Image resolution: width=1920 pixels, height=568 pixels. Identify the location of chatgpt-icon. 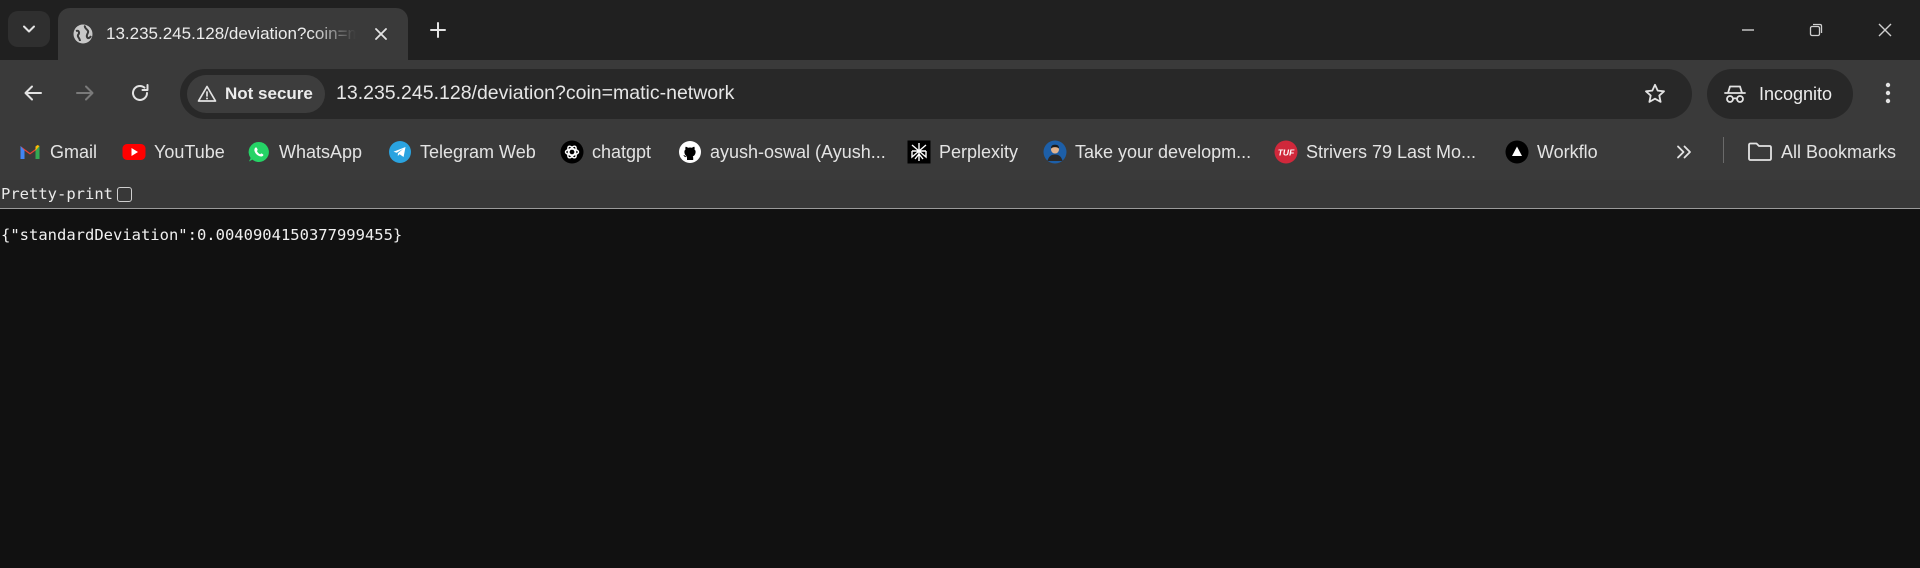
(572, 152).